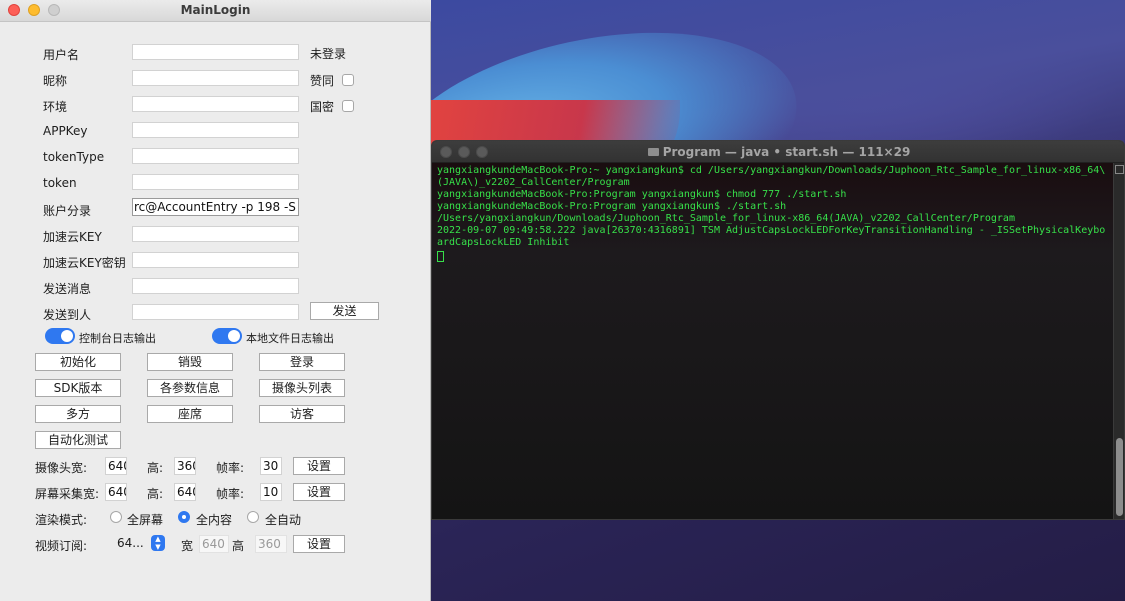  Describe the element at coordinates (117, 338) in the screenshot. I see `console-log-label: 控制台日志输出` at that location.